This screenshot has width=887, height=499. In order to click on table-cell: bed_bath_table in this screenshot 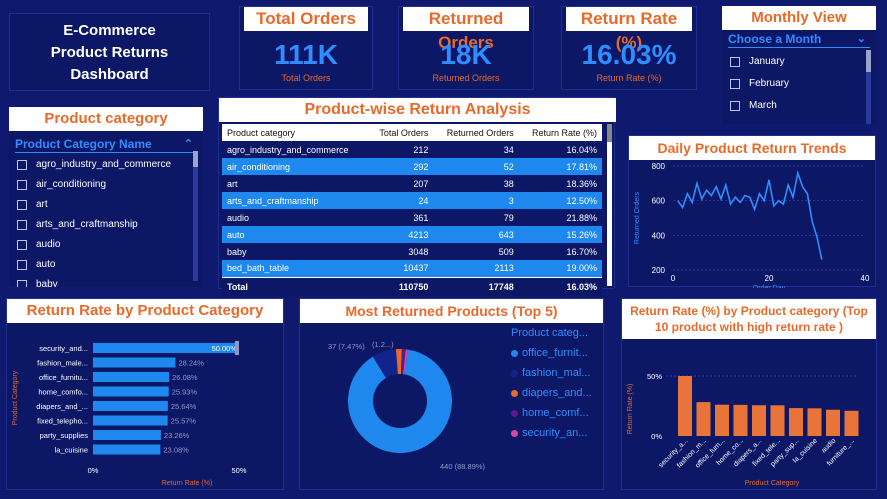, I will do `click(295, 268)`.